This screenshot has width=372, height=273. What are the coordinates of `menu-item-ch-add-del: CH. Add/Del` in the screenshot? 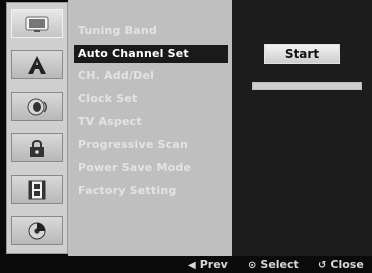 It's located at (153, 76).